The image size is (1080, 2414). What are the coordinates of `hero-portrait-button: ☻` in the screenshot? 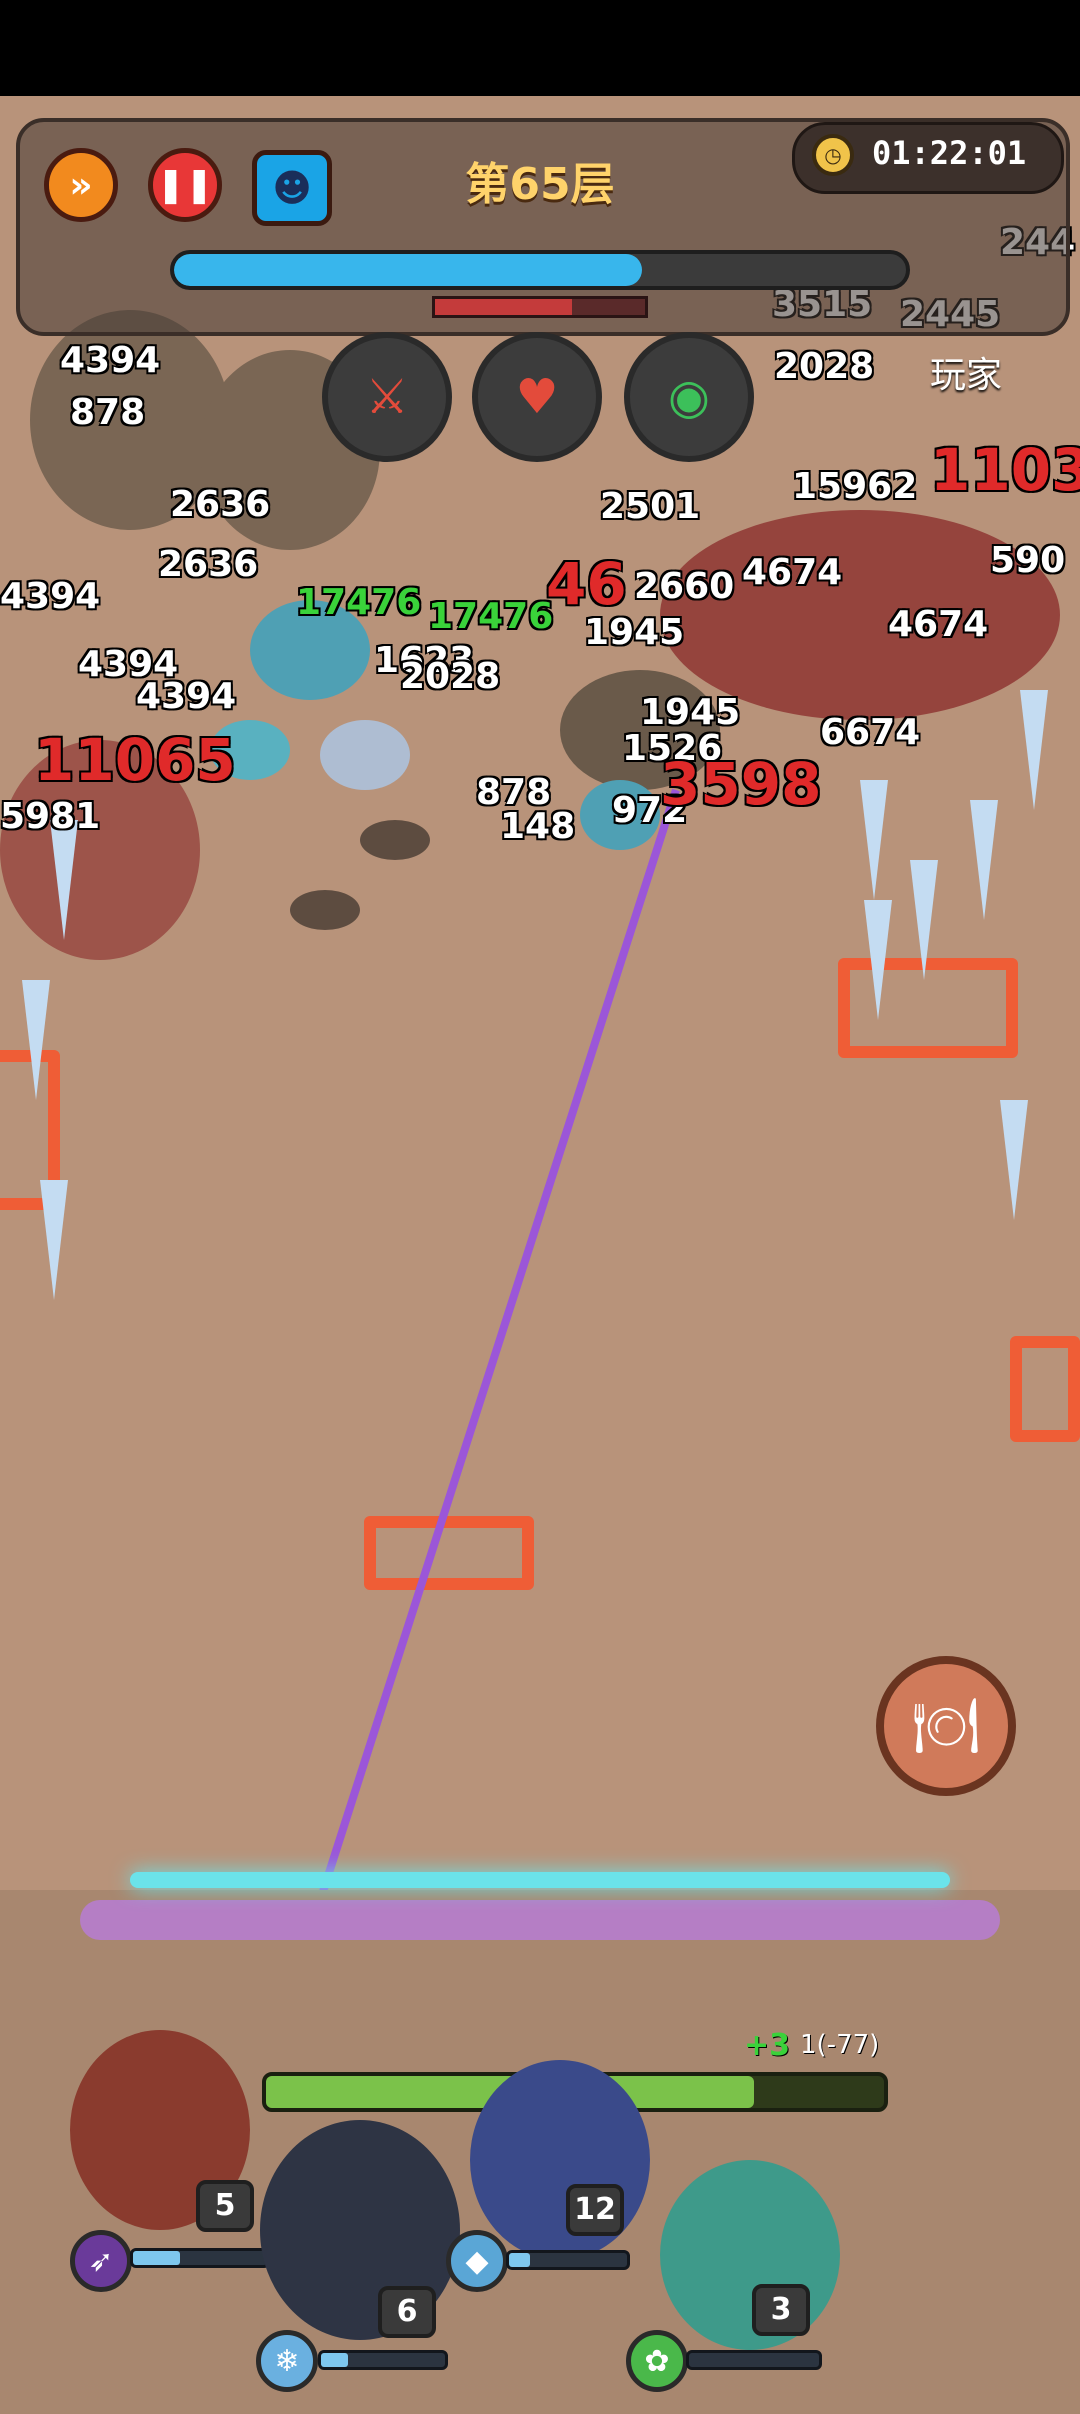 It's located at (292, 188).